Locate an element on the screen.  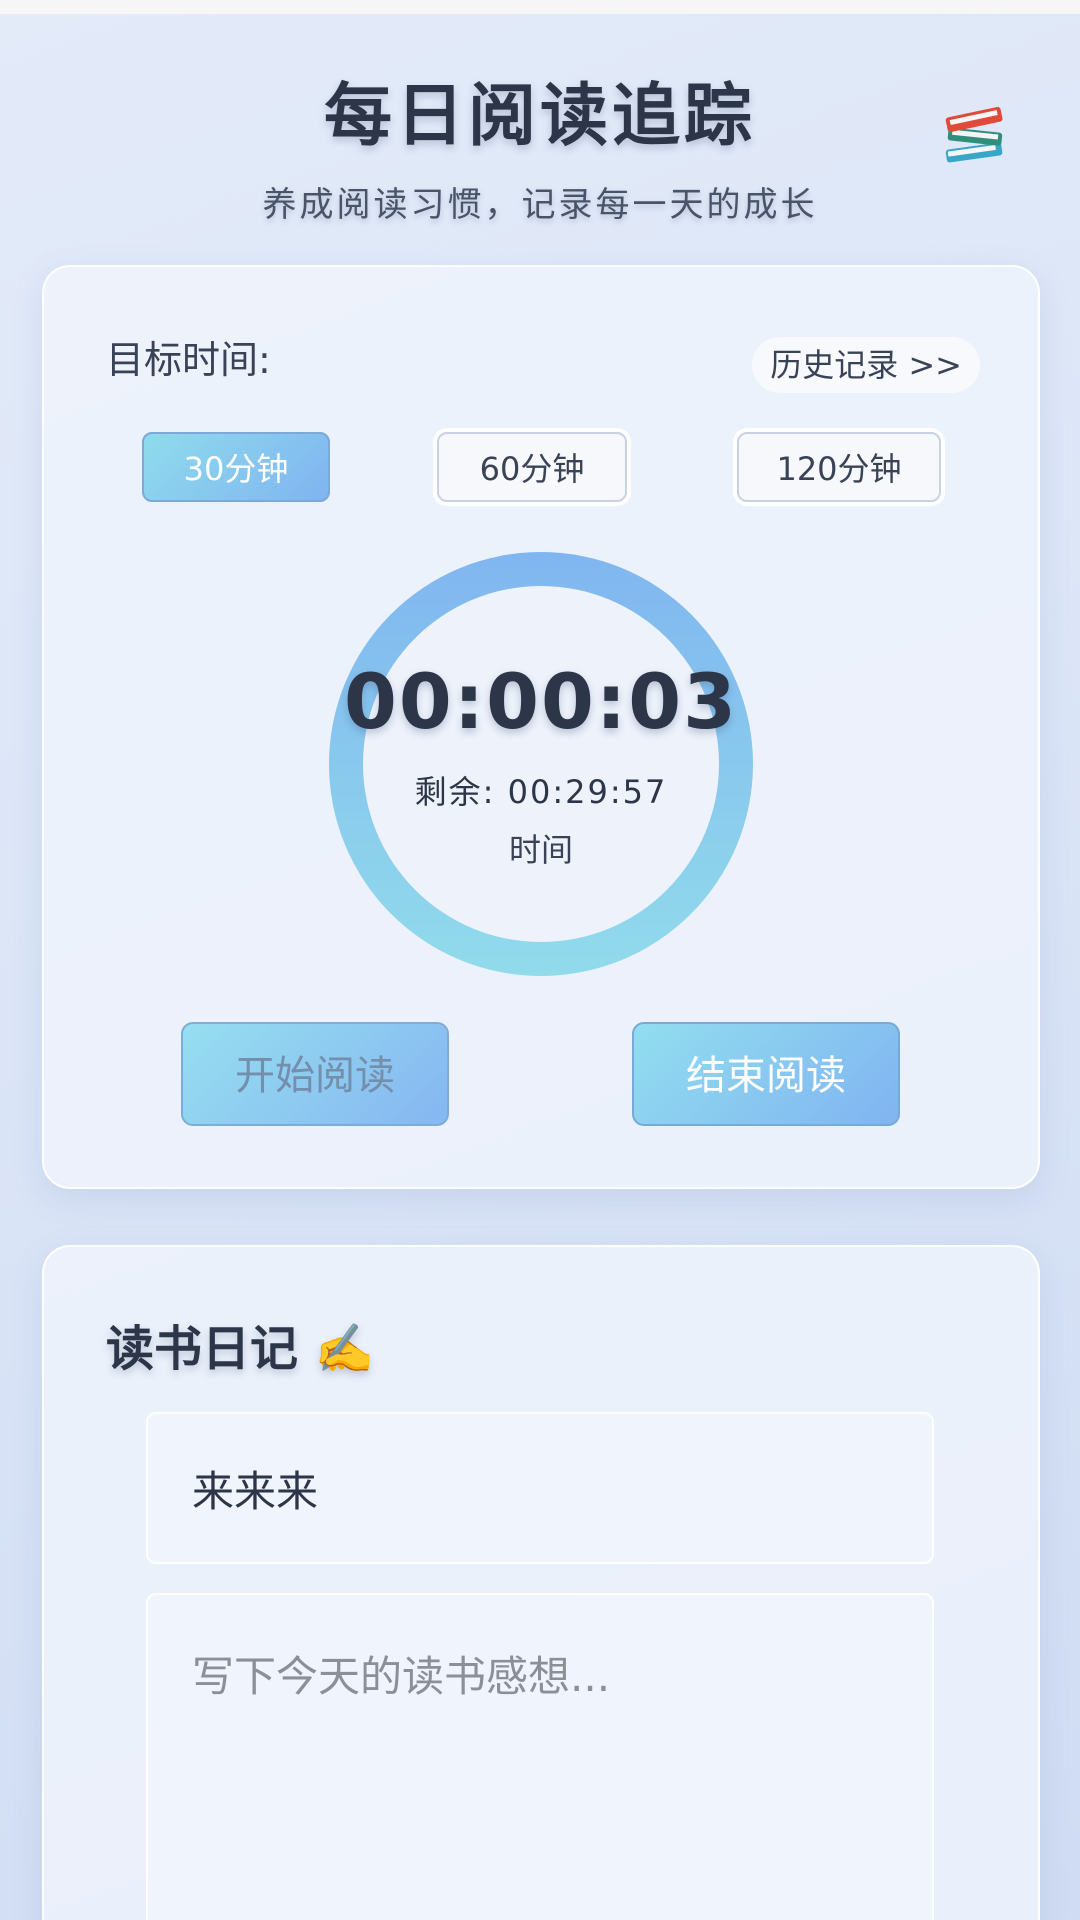
remaining-value: 00:29:57 is located at coordinates (587, 792).